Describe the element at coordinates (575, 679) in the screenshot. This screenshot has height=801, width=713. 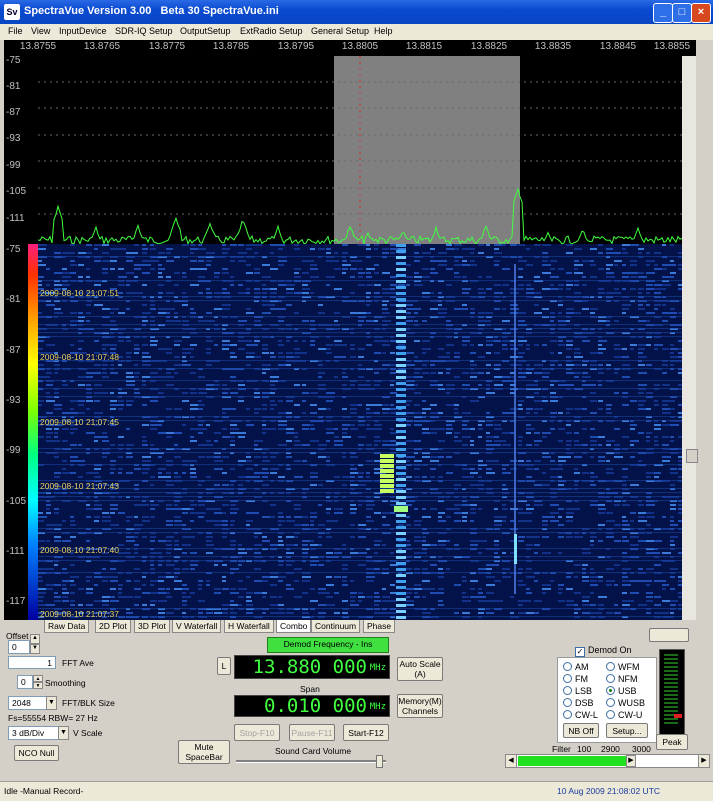
I see `mode-fm: FM` at that location.